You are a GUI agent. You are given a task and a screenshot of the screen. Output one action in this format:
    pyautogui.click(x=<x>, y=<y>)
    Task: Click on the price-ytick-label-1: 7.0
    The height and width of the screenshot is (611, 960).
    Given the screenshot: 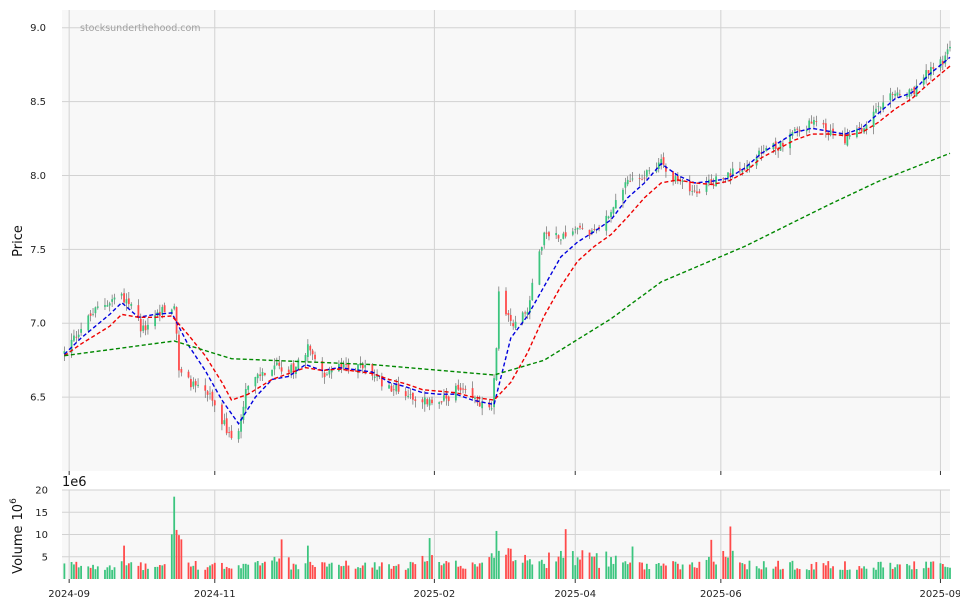 What is the action you would take?
    pyautogui.click(x=38, y=324)
    